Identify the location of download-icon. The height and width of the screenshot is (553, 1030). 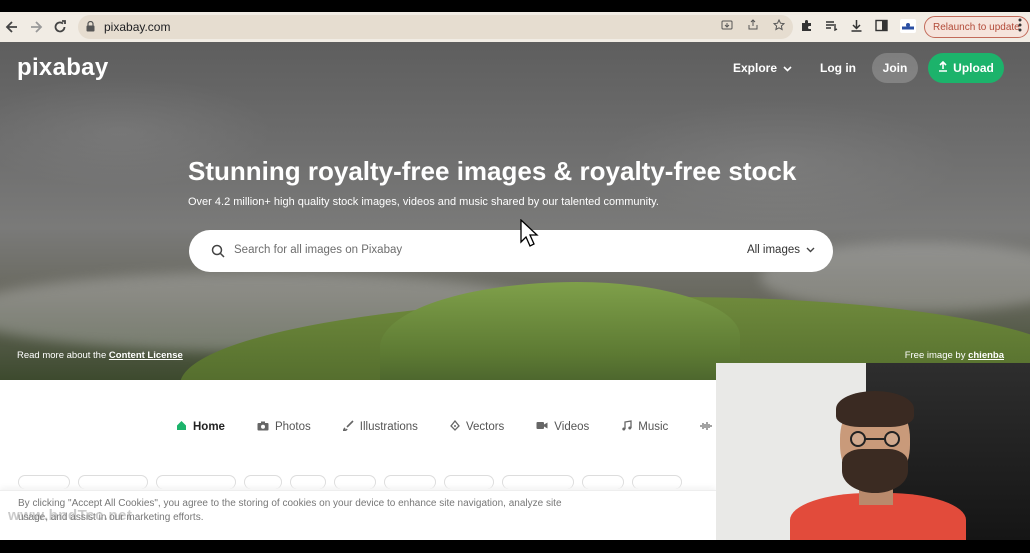
(856, 27).